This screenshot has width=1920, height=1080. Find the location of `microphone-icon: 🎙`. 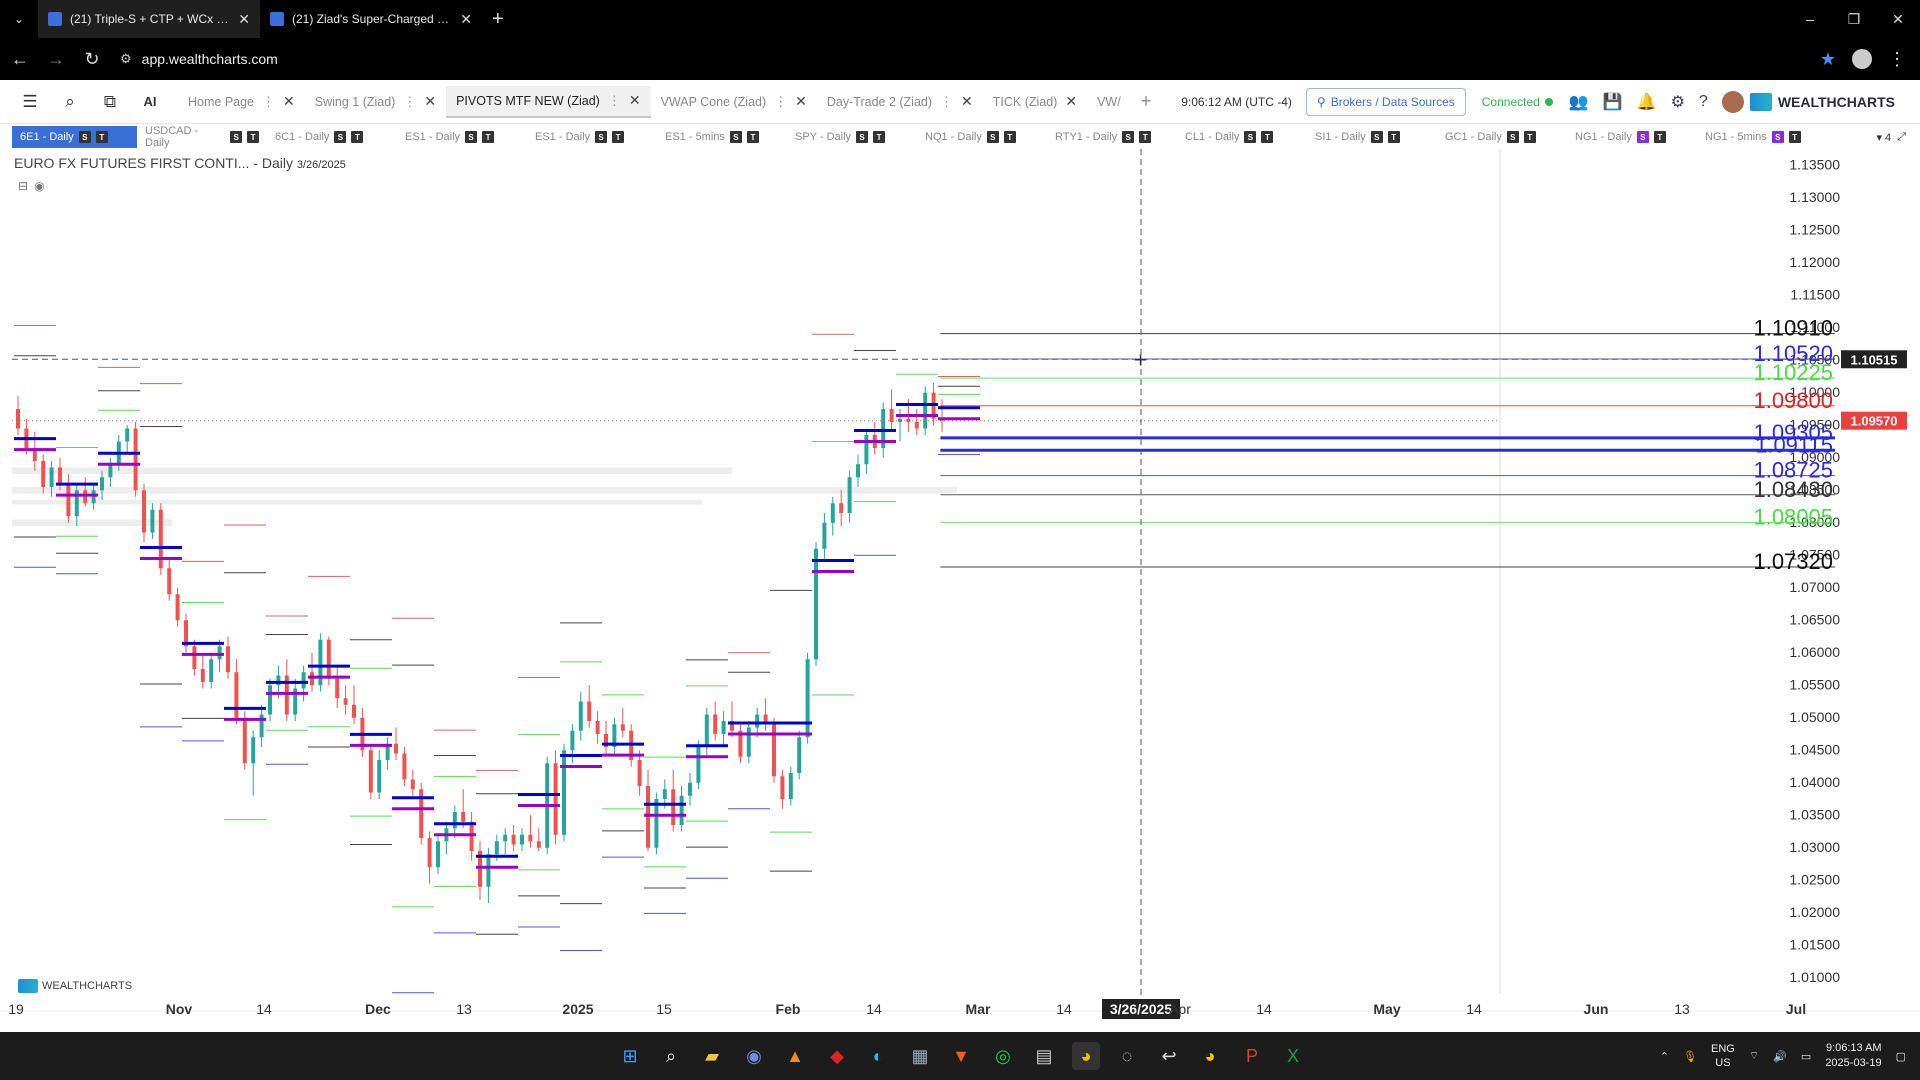

microphone-icon: 🎙 is located at coordinates (1690, 1056).